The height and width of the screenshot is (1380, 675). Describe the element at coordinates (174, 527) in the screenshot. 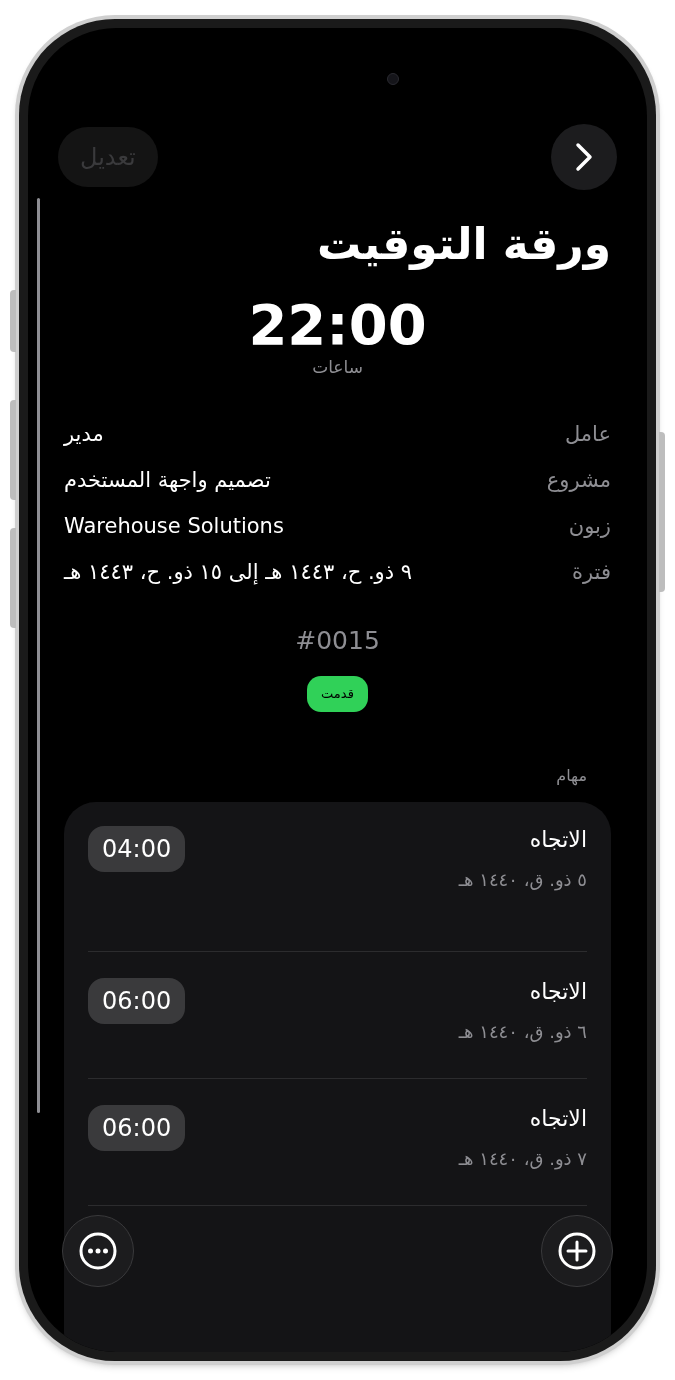

I see `detail-value: Warehouse Solutions` at that location.